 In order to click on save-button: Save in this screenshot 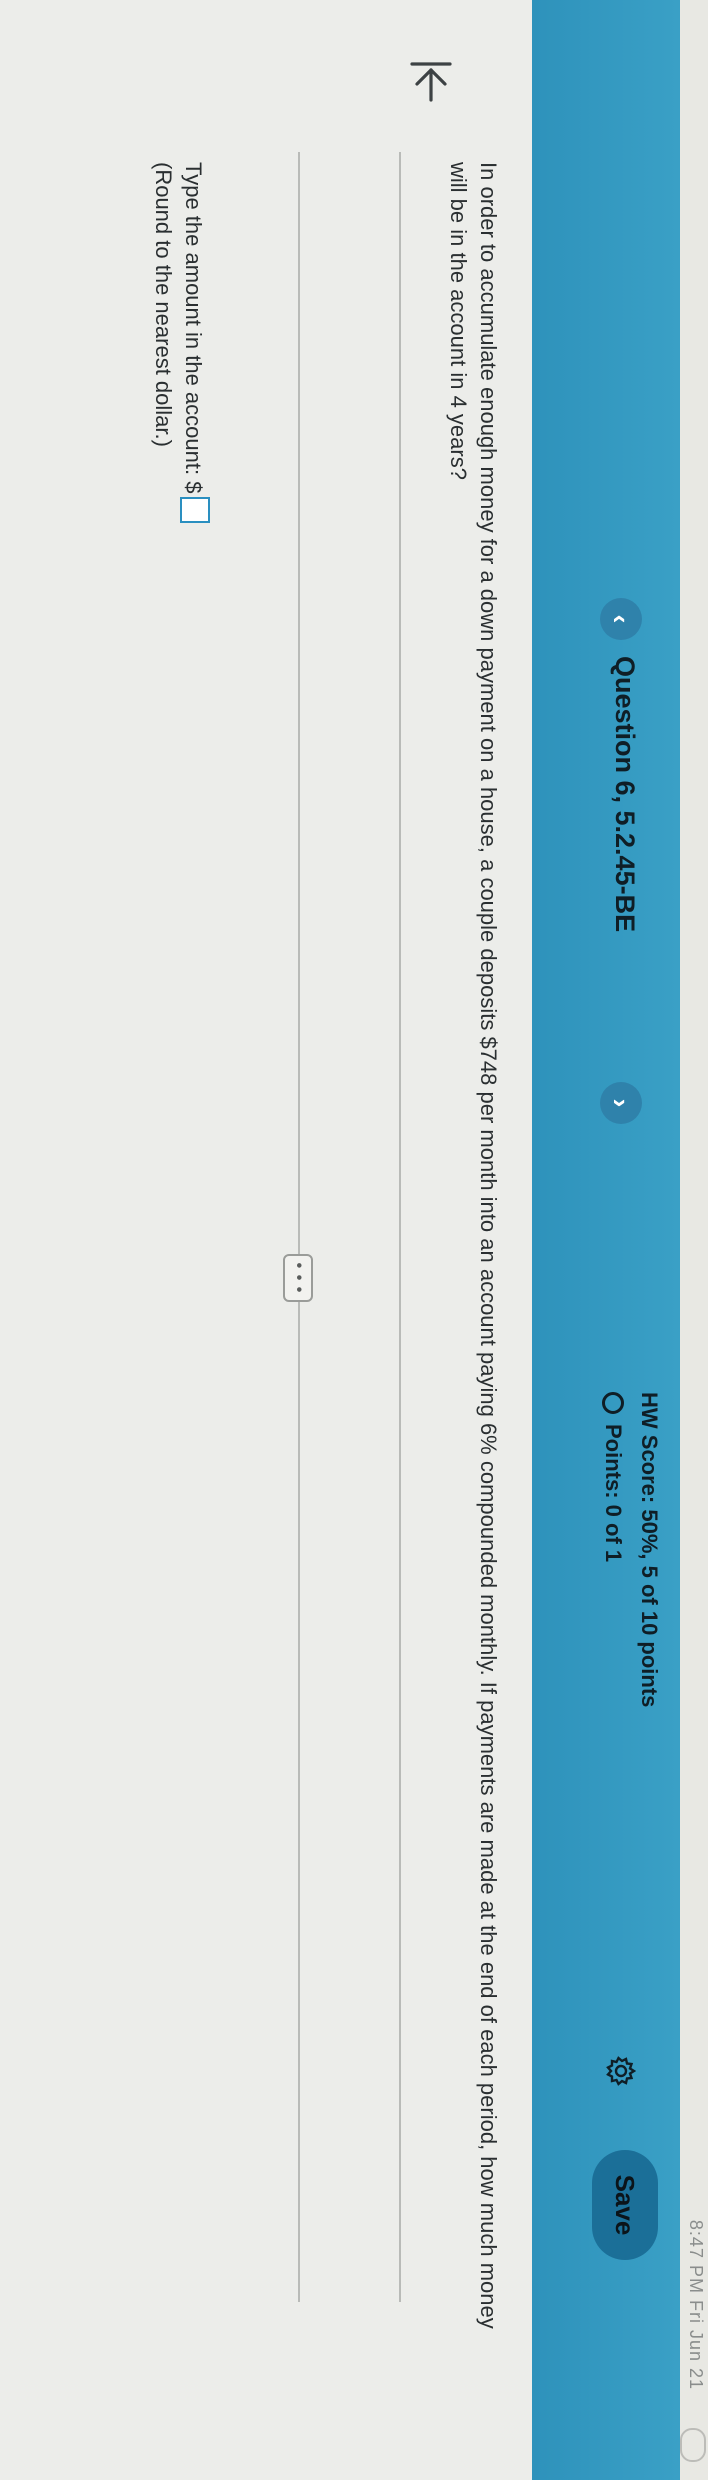, I will do `click(625, 2205)`.